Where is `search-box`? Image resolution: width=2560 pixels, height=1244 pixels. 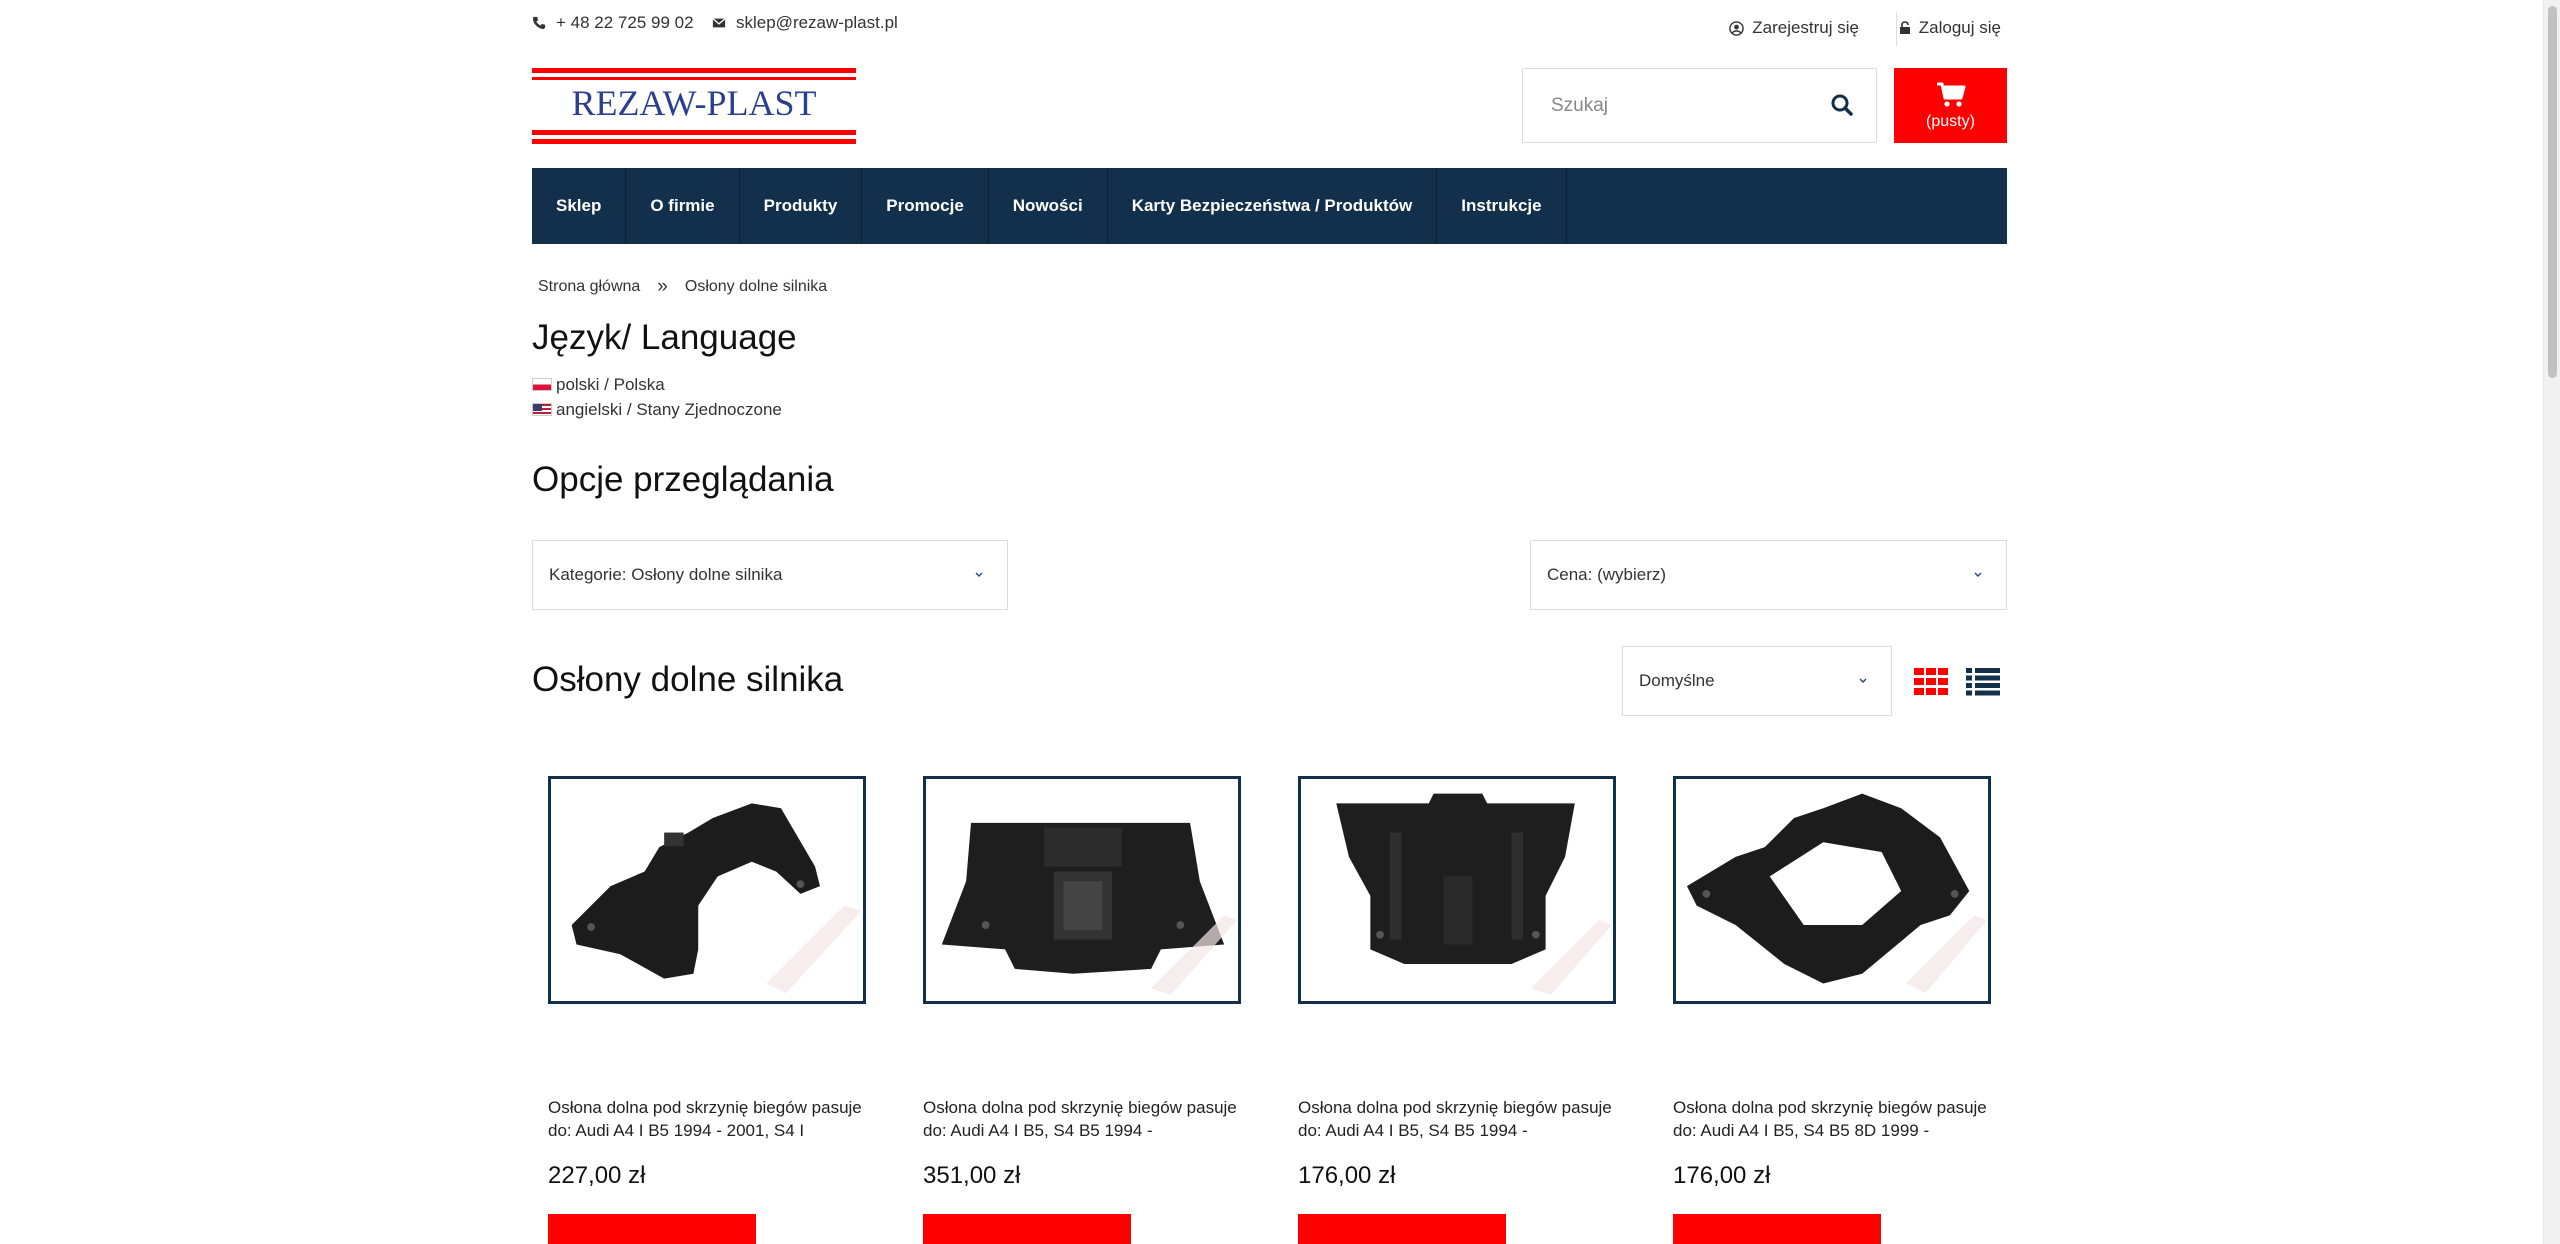
search-box is located at coordinates (1699, 105).